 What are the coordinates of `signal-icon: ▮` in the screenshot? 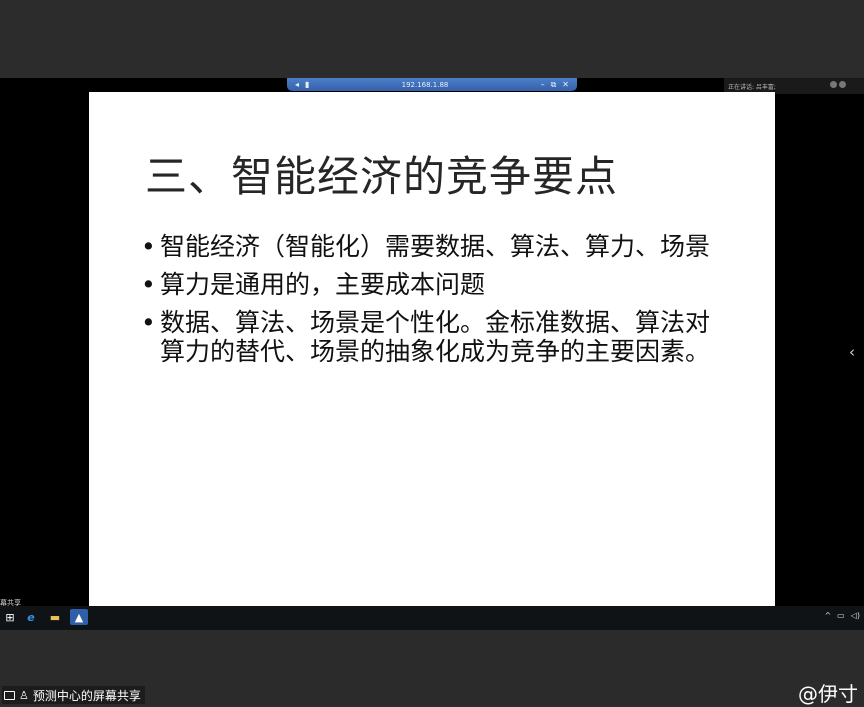 It's located at (307, 84).